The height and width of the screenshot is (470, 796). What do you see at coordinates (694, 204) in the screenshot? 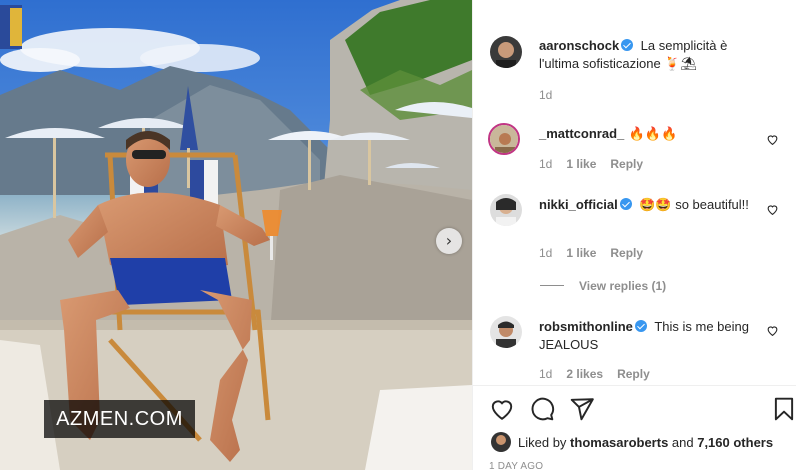
I see `comment-2-text: 🤩🤩 so beautiful!!` at bounding box center [694, 204].